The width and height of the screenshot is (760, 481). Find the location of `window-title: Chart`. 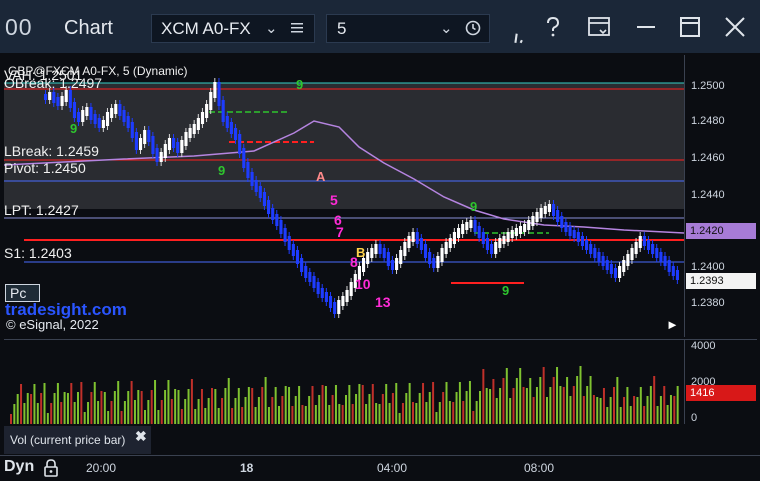

window-title: Chart is located at coordinates (88, 28).